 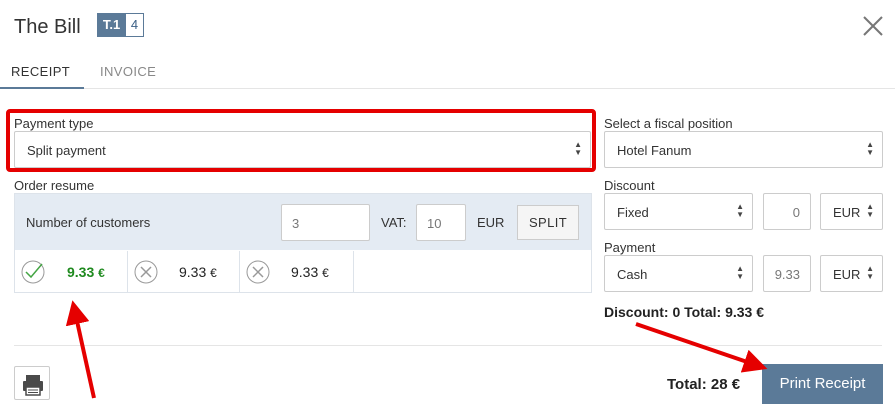 What do you see at coordinates (704, 384) in the screenshot?
I see `bill-total: Total: 28 €` at bounding box center [704, 384].